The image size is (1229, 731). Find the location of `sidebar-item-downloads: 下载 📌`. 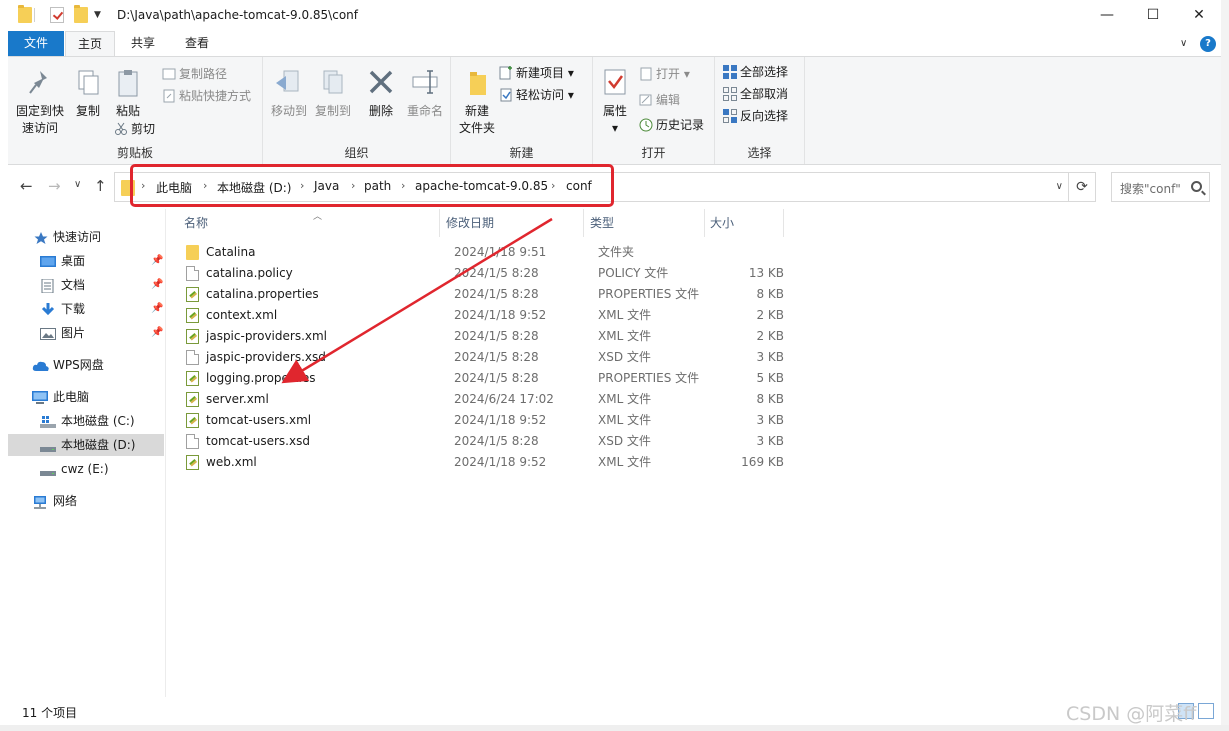

sidebar-item-downloads: 下载 📌 is located at coordinates (86, 309).